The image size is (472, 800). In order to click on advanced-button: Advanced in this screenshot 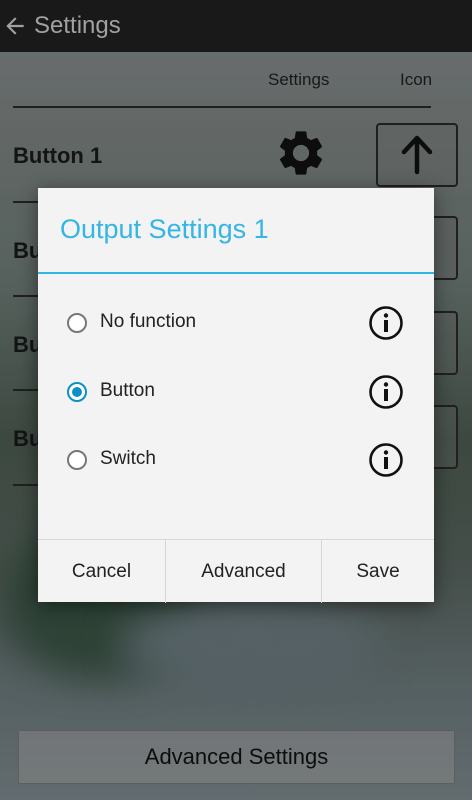, I will do `click(243, 571)`.